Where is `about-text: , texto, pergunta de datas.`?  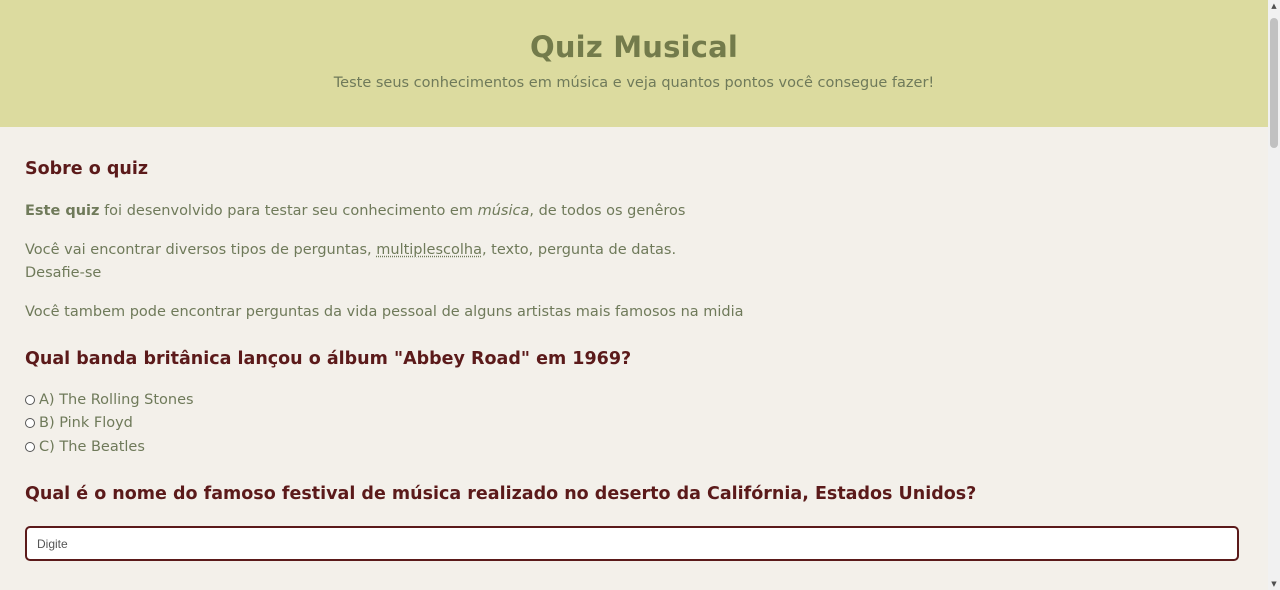
about-text: , texto, pergunta de datas. is located at coordinates (579, 250).